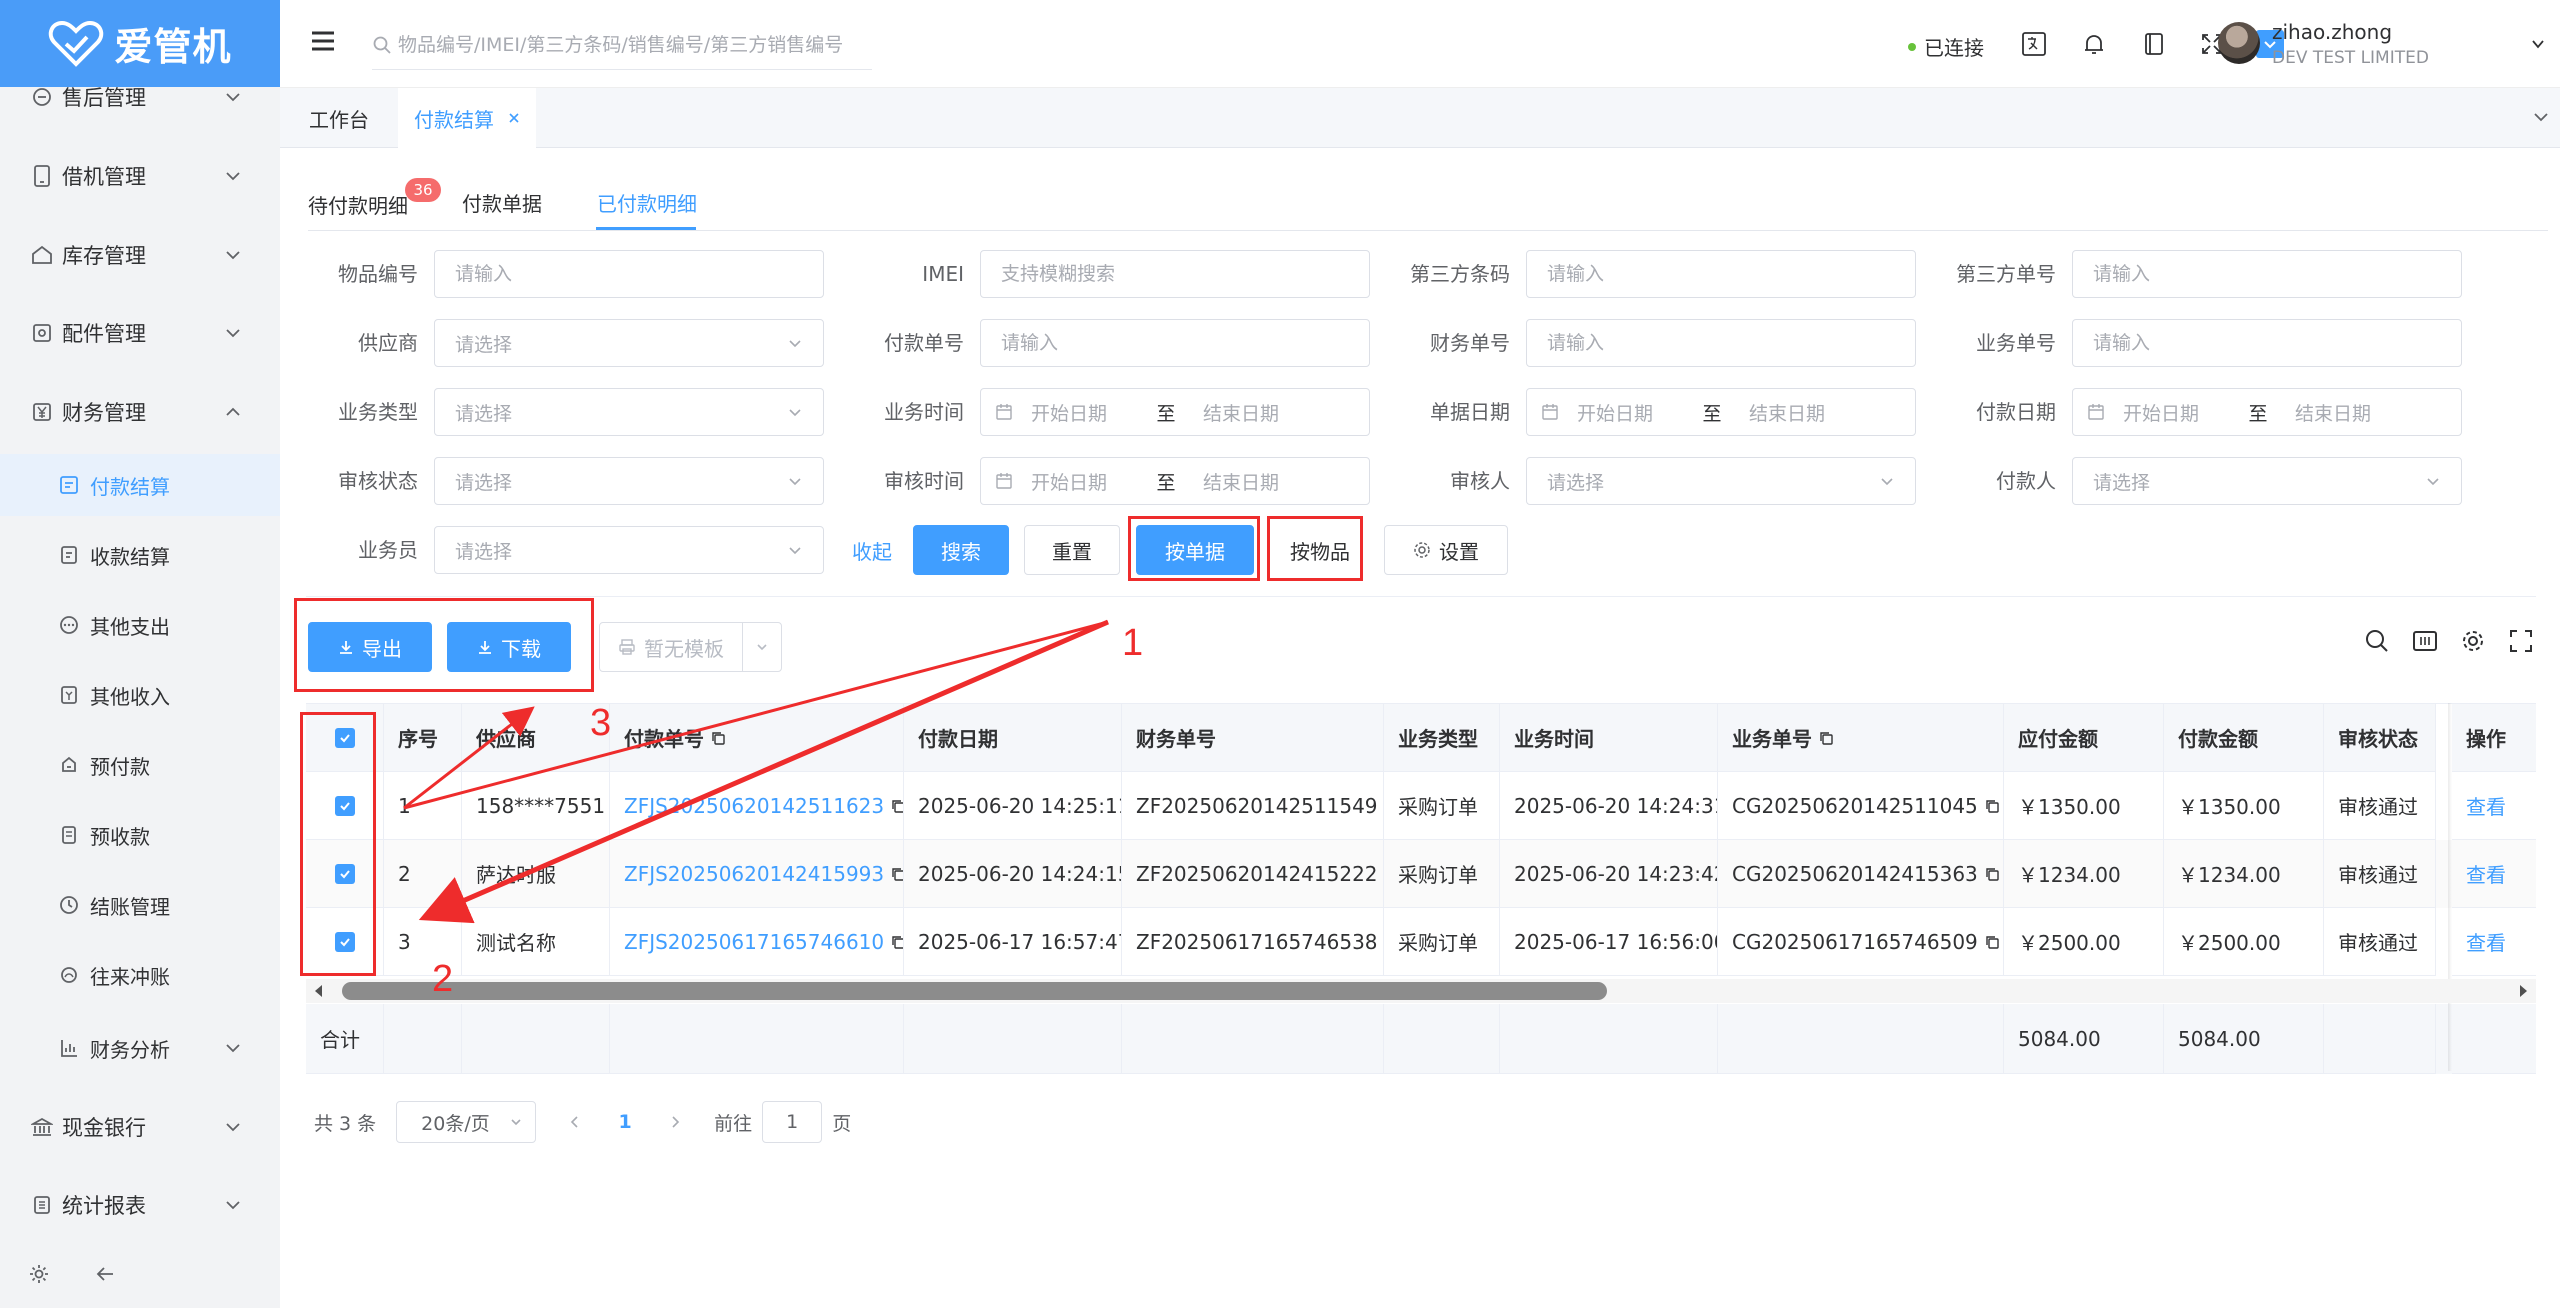  Describe the element at coordinates (961, 550) in the screenshot. I see `search-button: 搜索` at that location.